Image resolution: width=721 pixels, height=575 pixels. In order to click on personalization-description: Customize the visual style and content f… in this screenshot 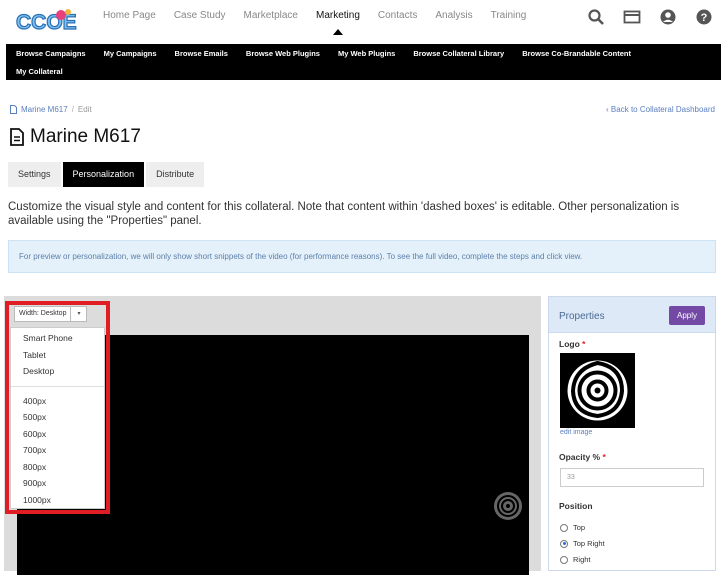, I will do `click(344, 214)`.